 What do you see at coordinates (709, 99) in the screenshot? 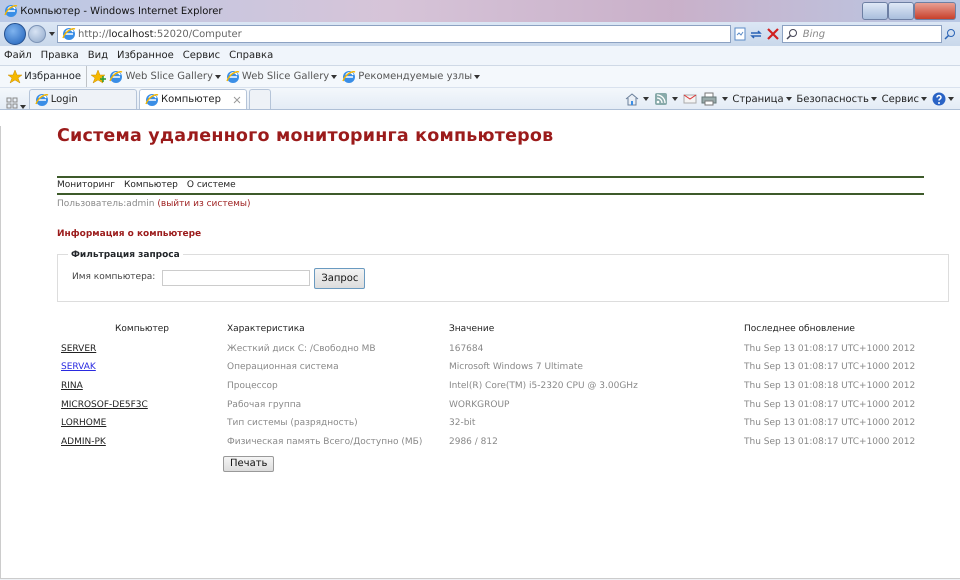
I see `printer-icon` at bounding box center [709, 99].